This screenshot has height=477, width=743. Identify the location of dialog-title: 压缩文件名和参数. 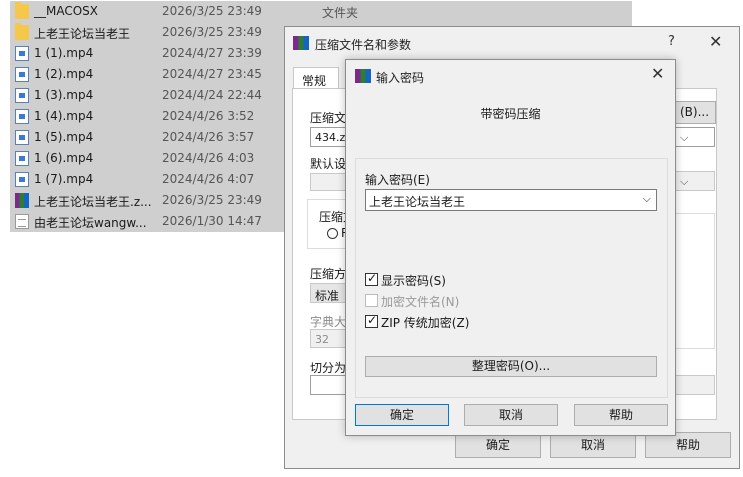
(363, 45).